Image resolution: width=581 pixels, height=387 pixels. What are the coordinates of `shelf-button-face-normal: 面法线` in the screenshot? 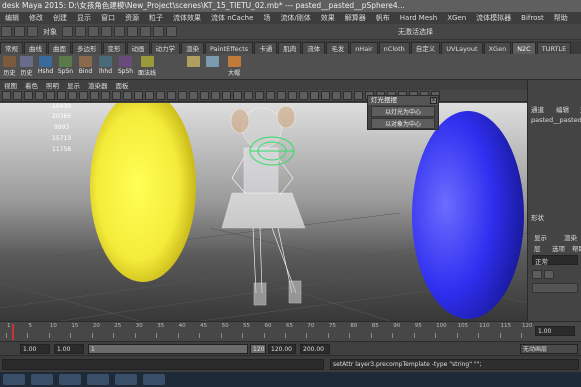 It's located at (147, 67).